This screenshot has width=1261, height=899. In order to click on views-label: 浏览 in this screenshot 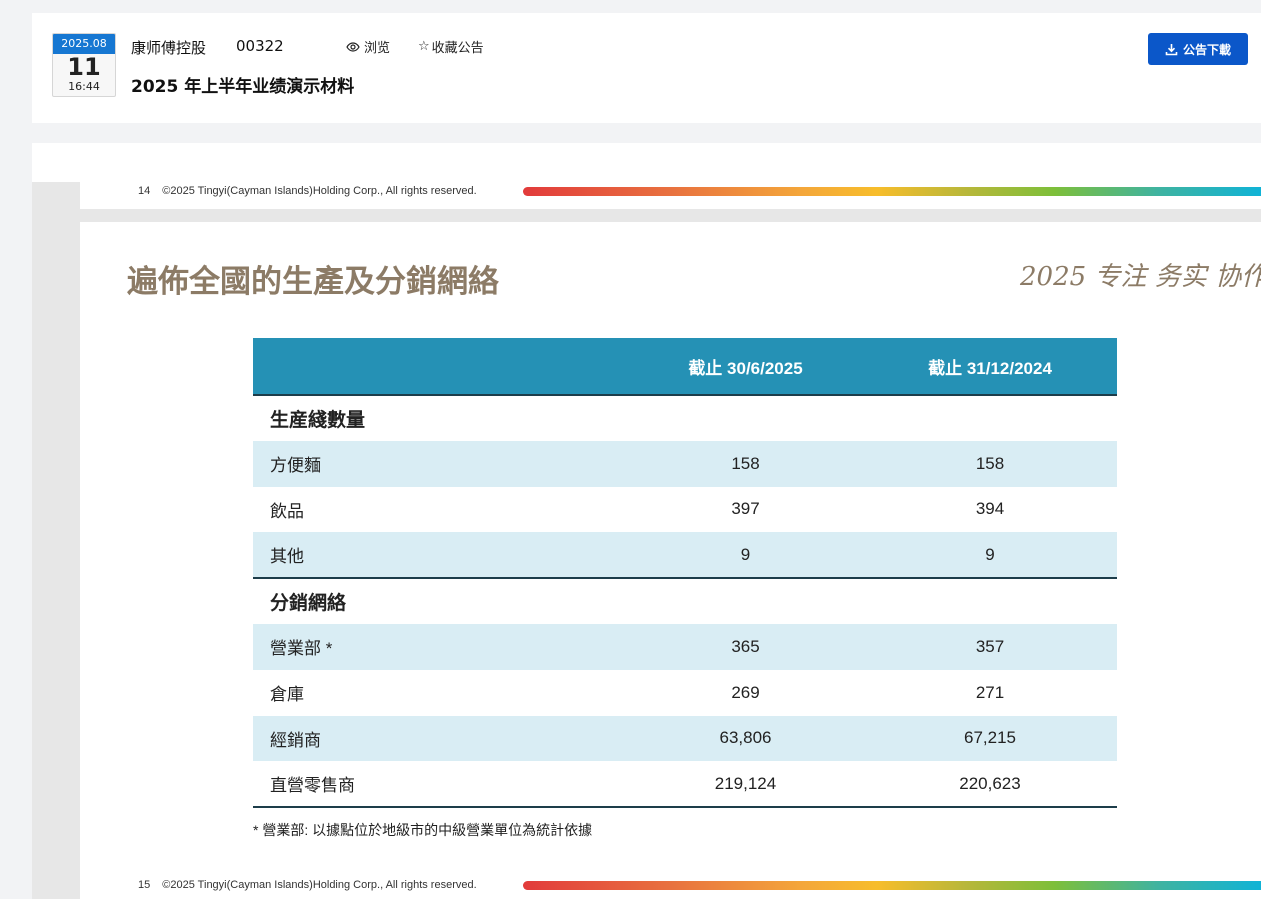, I will do `click(377, 48)`.